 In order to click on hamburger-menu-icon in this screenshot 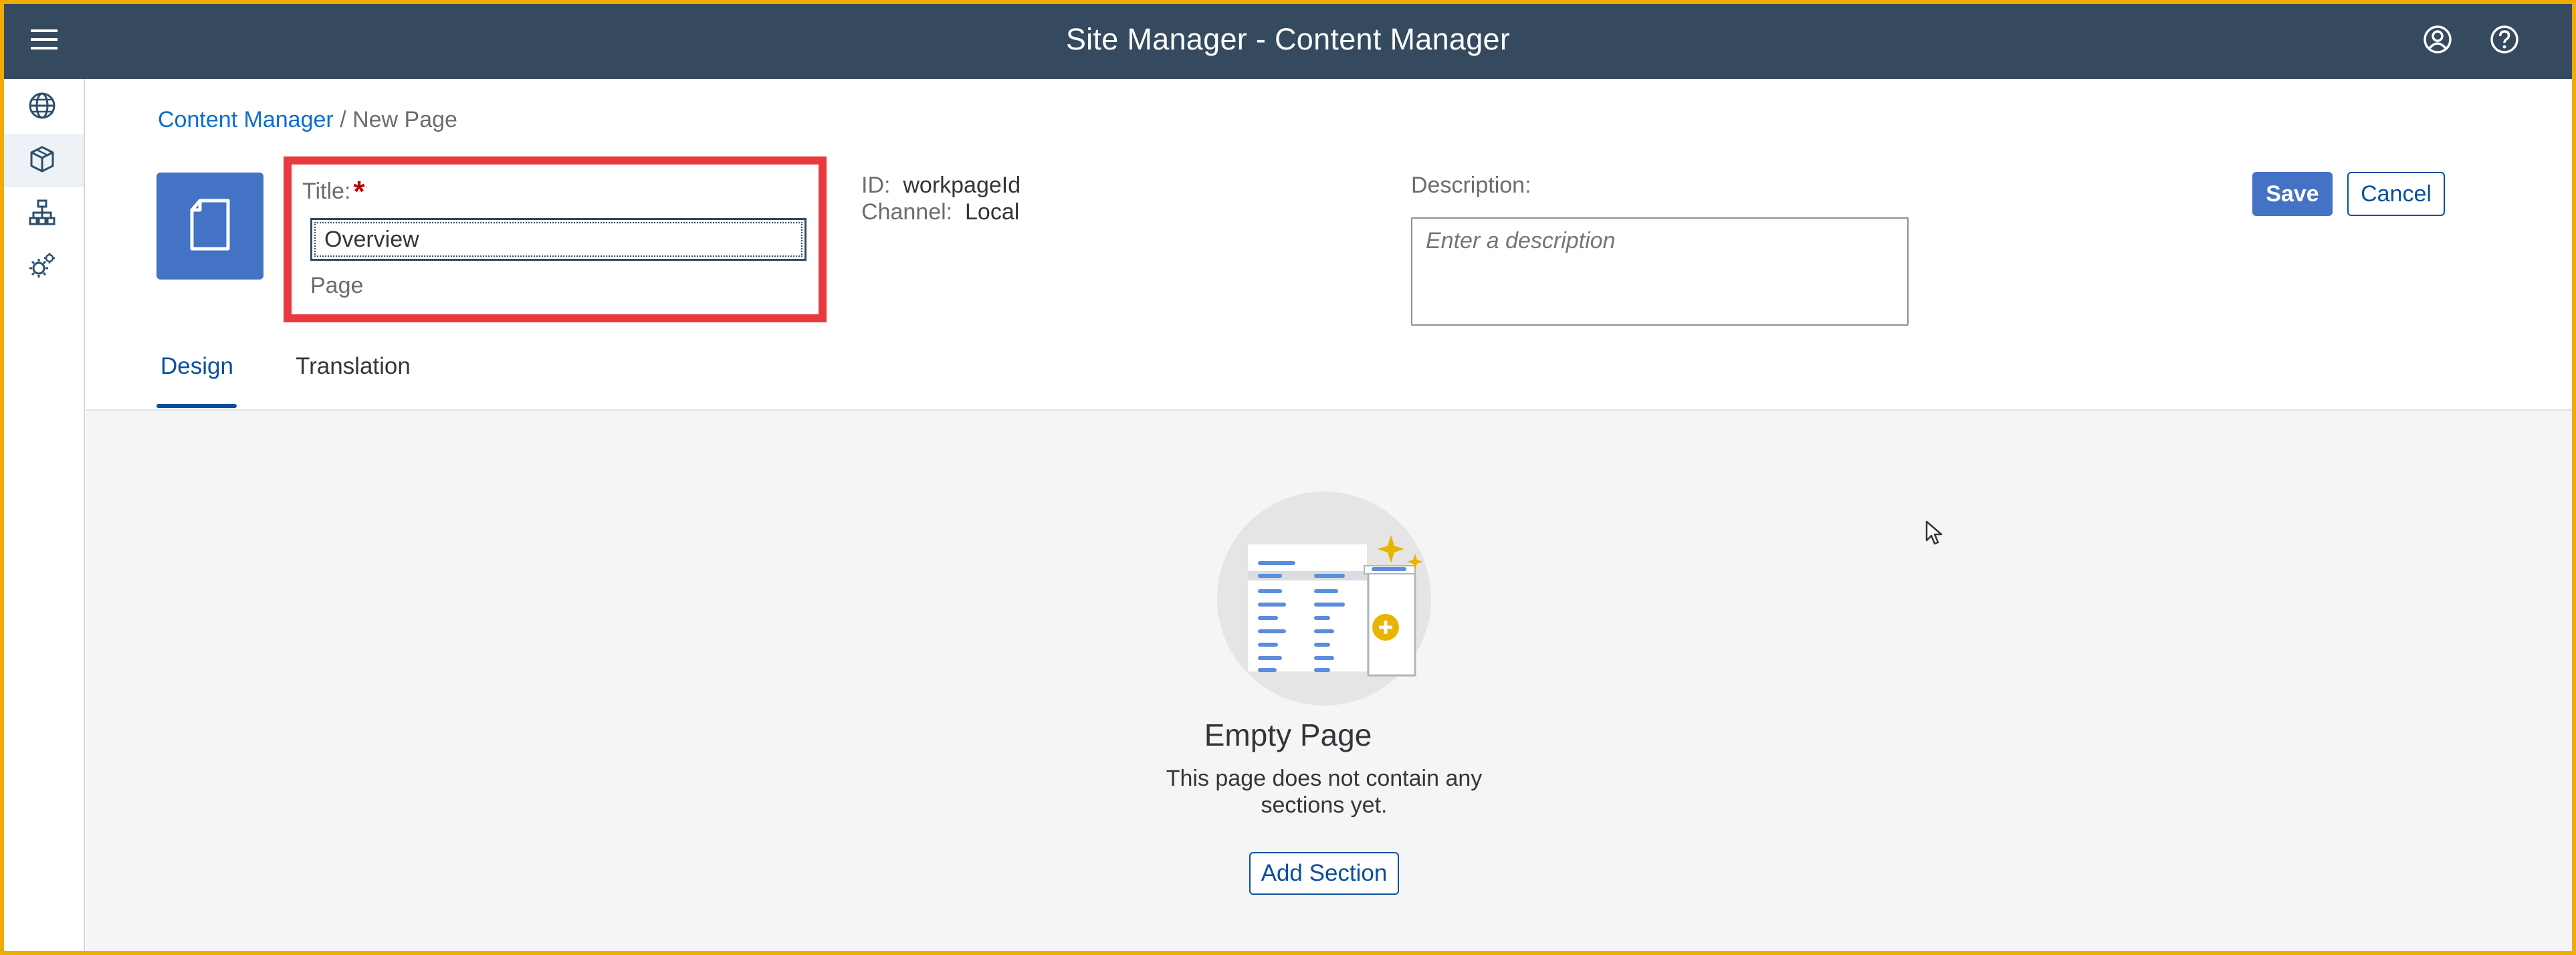, I will do `click(44, 39)`.